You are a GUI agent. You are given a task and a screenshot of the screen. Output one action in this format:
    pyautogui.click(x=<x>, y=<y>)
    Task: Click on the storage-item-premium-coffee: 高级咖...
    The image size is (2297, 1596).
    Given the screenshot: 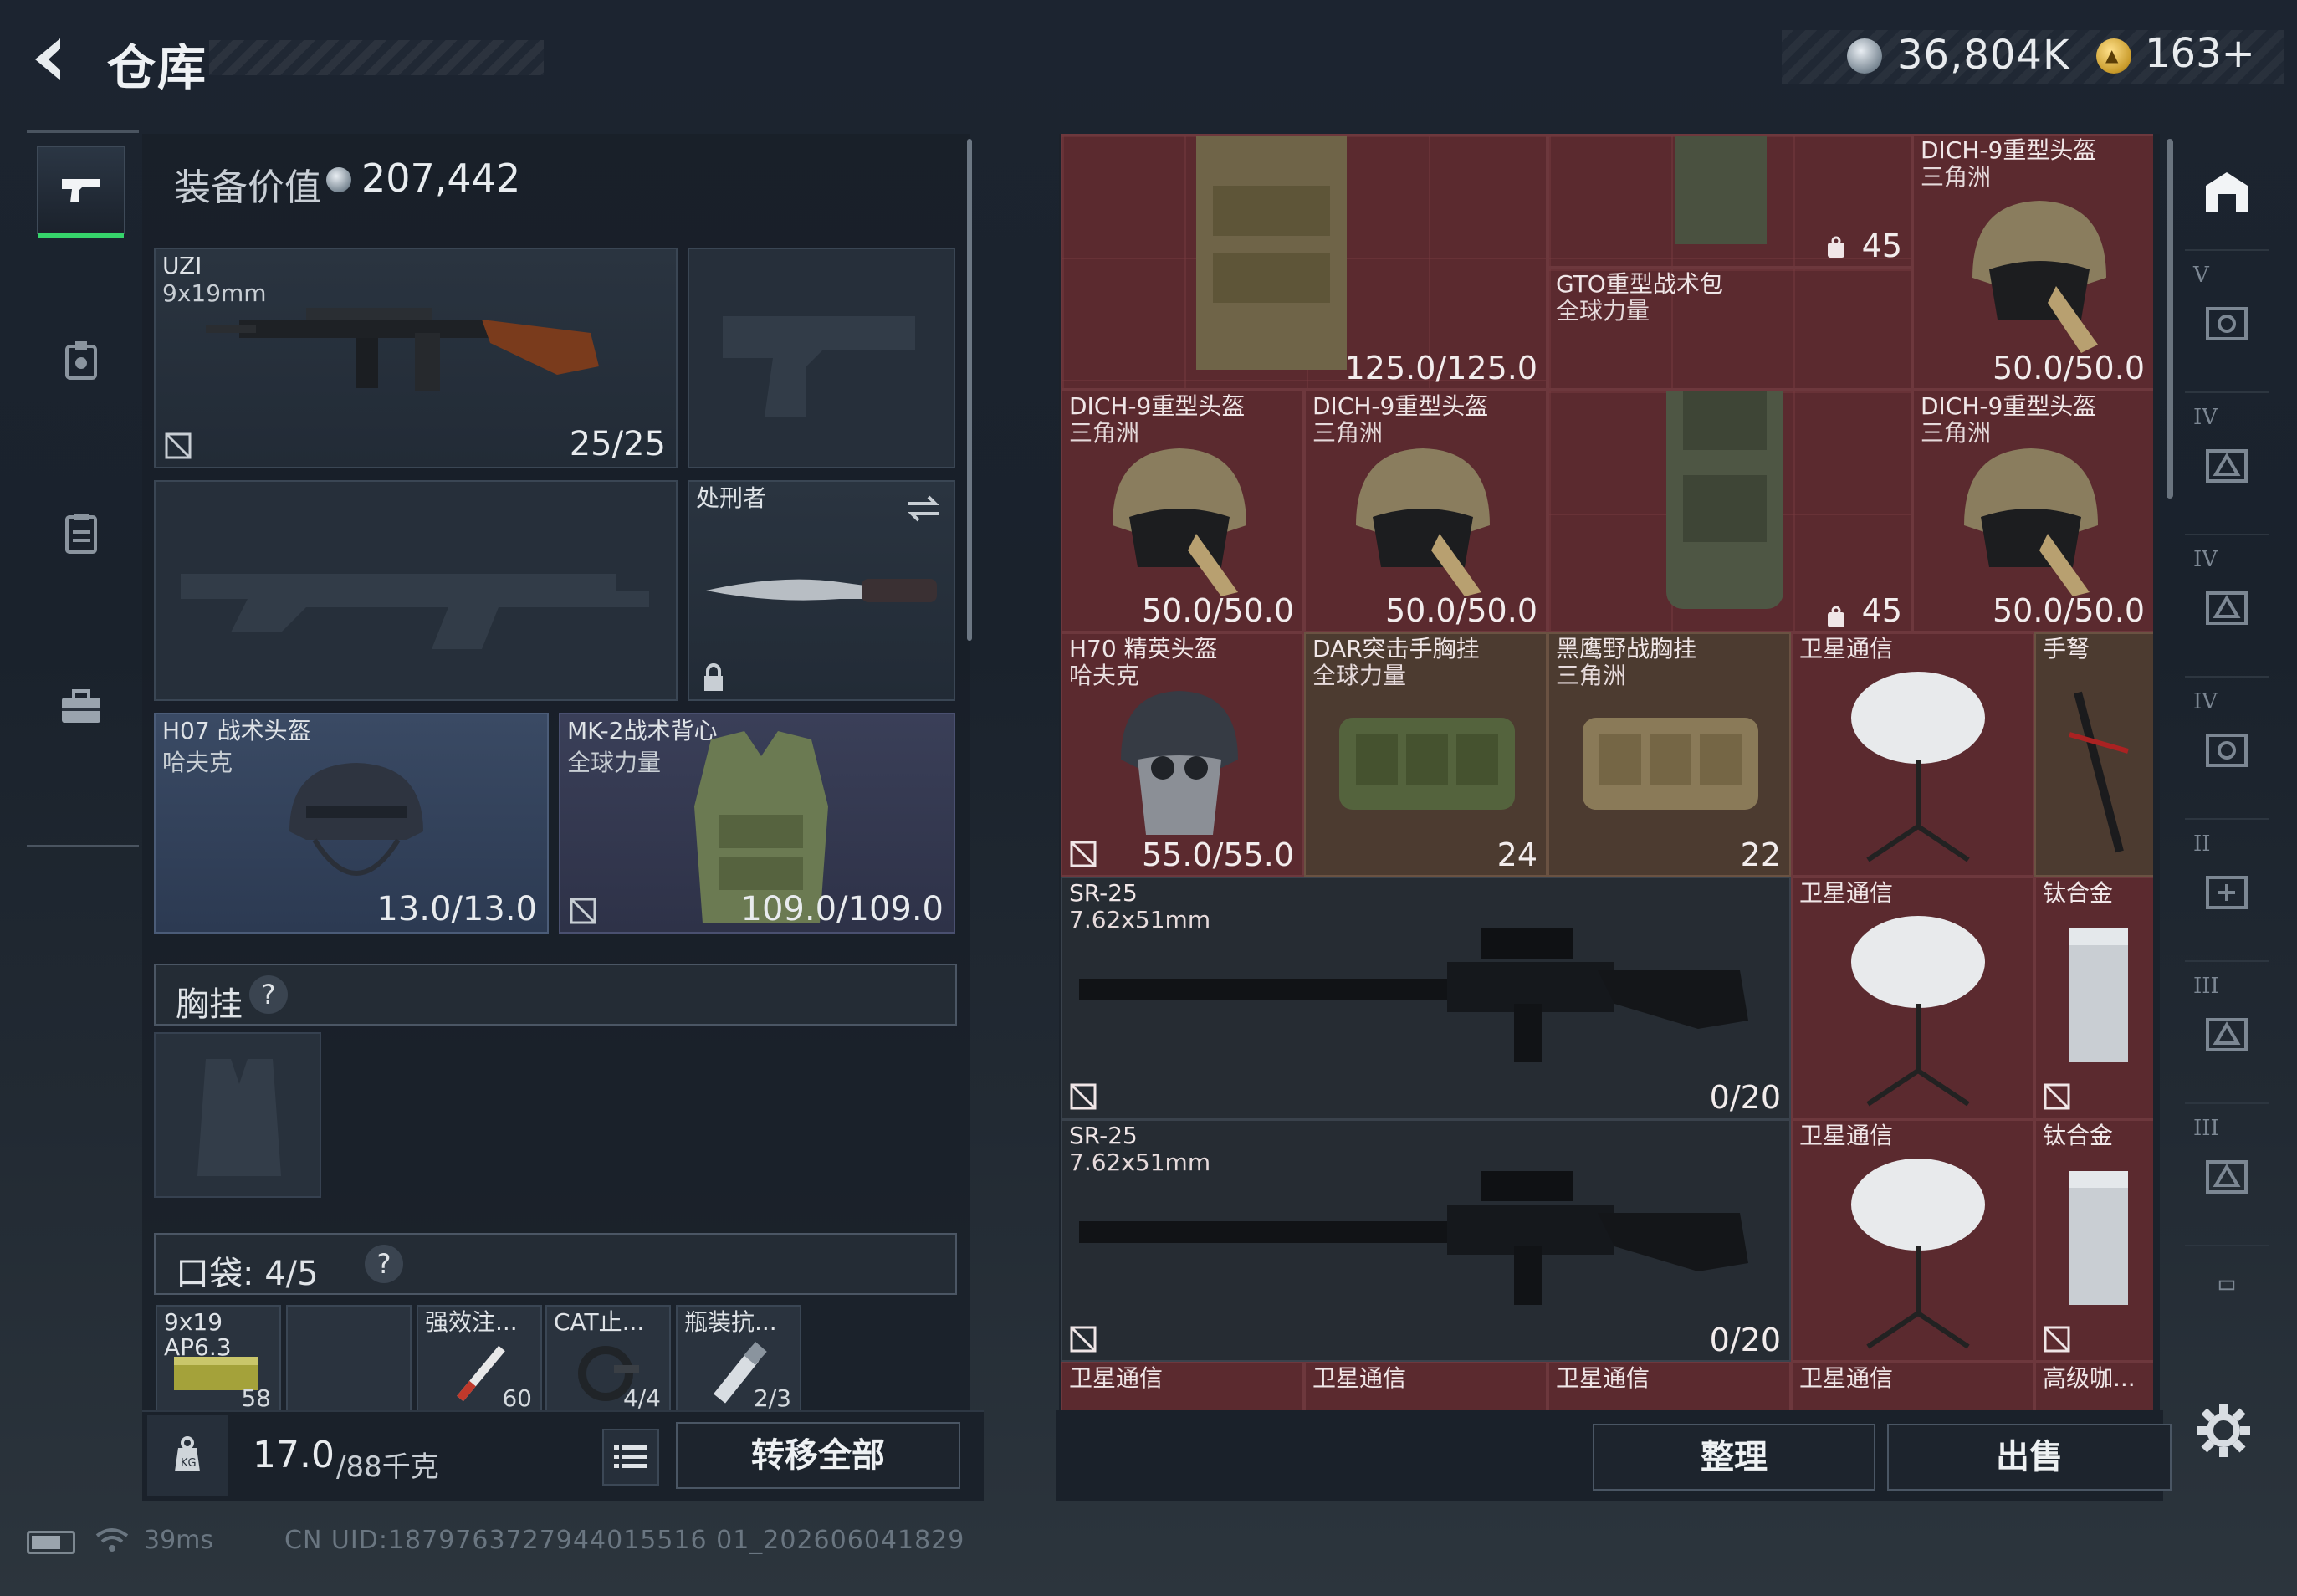 What is the action you would take?
    pyautogui.click(x=2093, y=1388)
    